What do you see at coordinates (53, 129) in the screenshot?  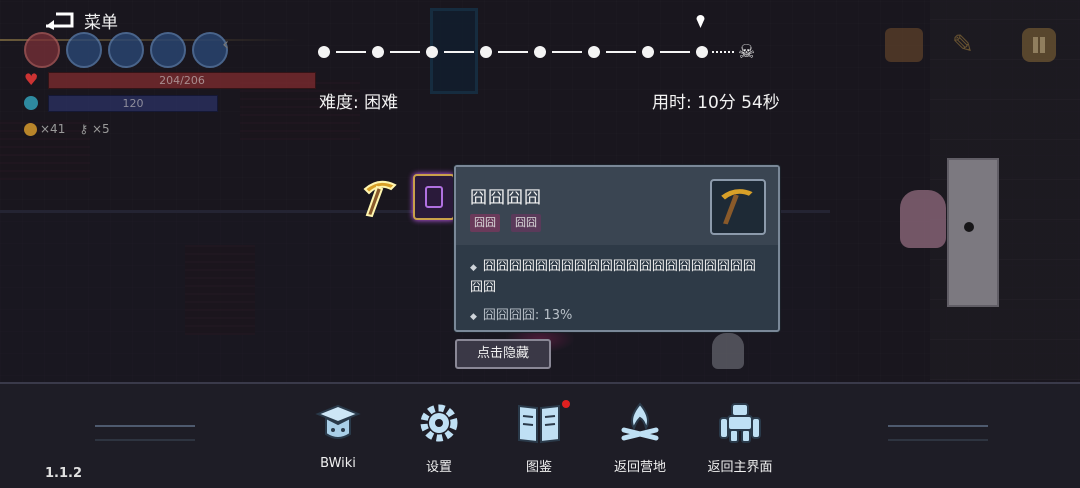 I see `coin-count: ×41` at bounding box center [53, 129].